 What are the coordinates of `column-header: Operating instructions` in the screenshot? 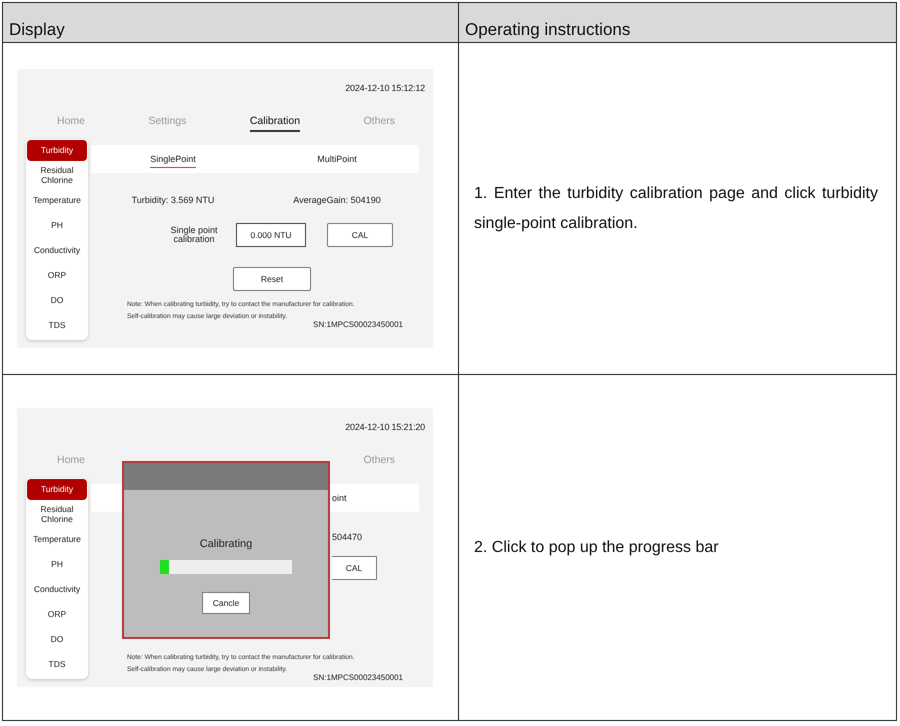 It's located at (677, 23).